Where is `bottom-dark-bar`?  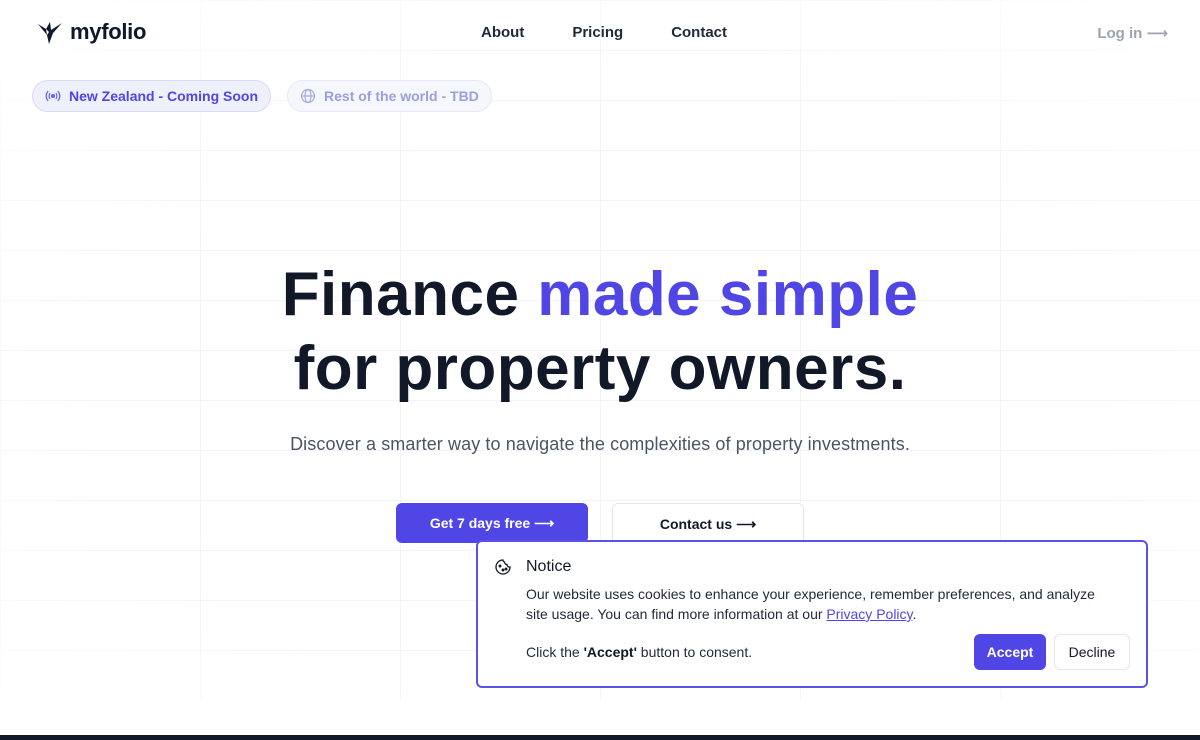
bottom-dark-bar is located at coordinates (600, 737).